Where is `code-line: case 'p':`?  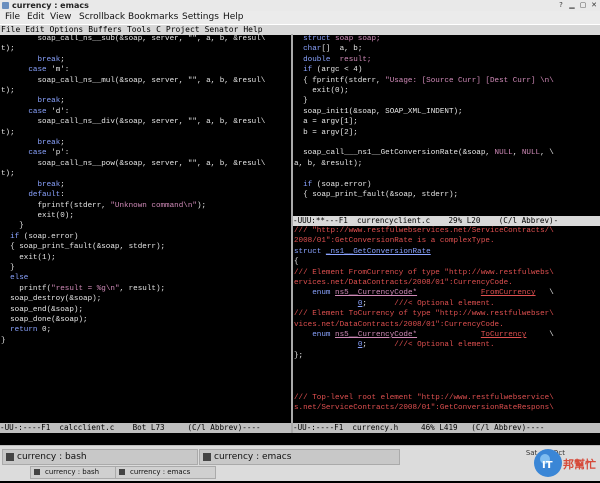
code-line: case 'p': is located at coordinates (146, 153).